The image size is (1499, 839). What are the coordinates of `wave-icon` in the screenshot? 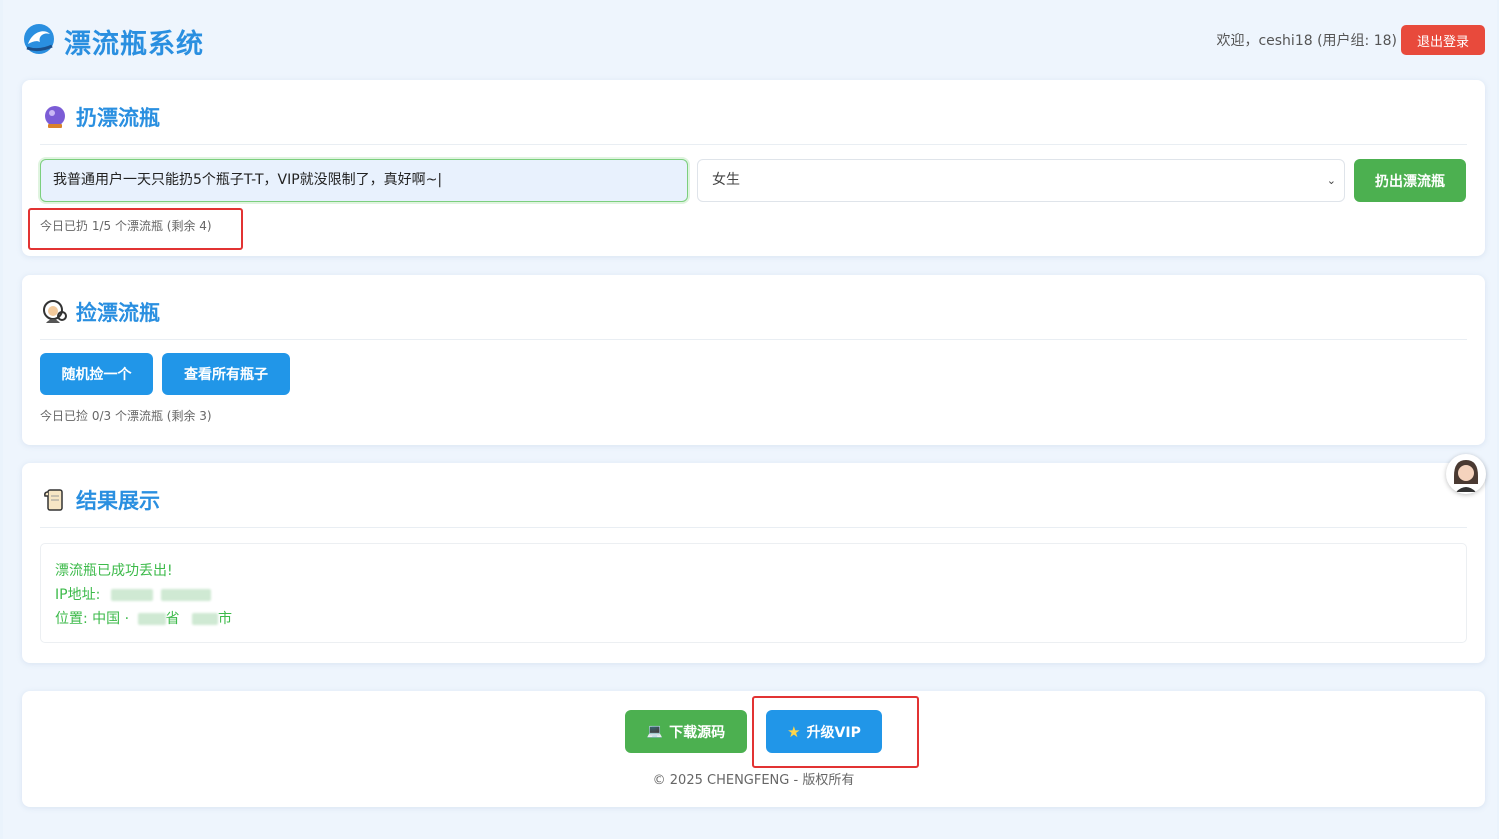 It's located at (39, 39).